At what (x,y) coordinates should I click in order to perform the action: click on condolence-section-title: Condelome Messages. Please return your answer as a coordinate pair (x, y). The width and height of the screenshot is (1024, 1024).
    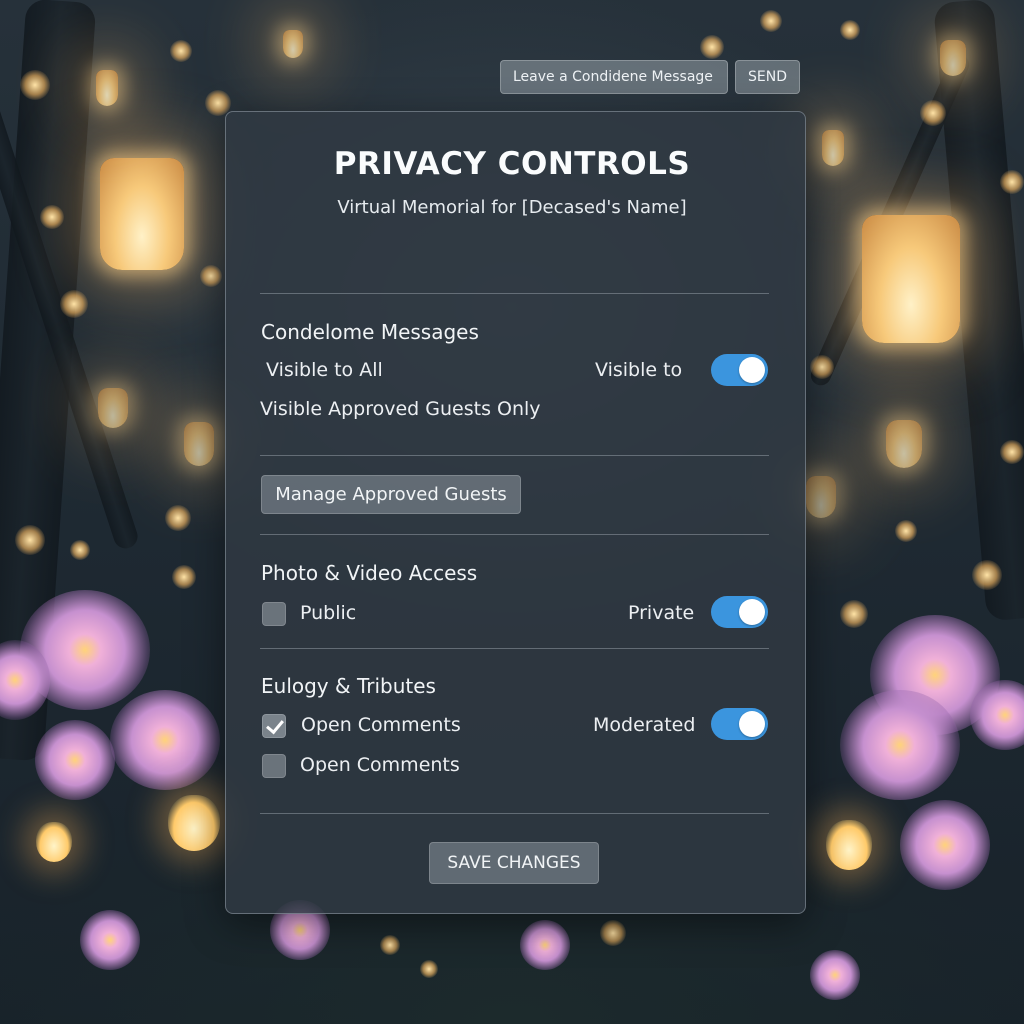
    Looking at the image, I should click on (370, 332).